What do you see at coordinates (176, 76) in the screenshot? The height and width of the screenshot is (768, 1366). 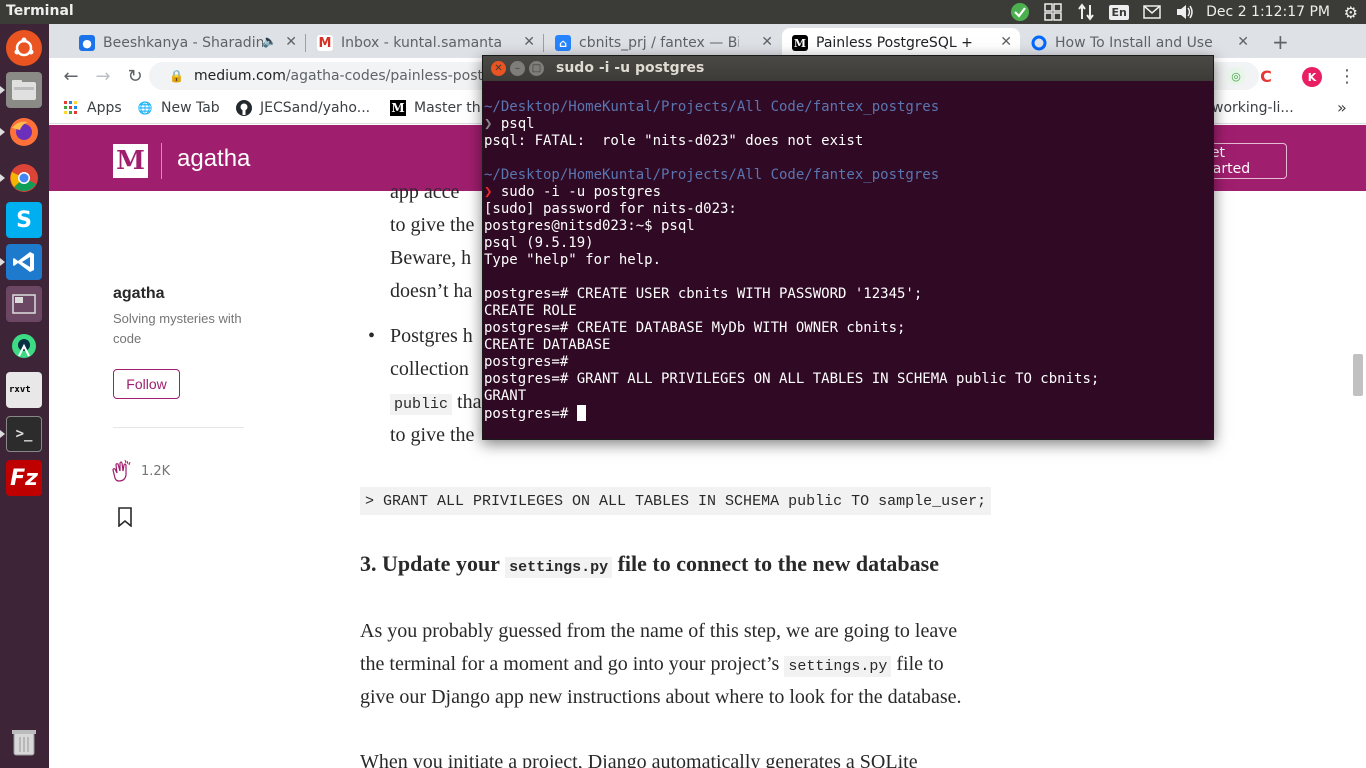 I see `lock-icon: 🔒` at bounding box center [176, 76].